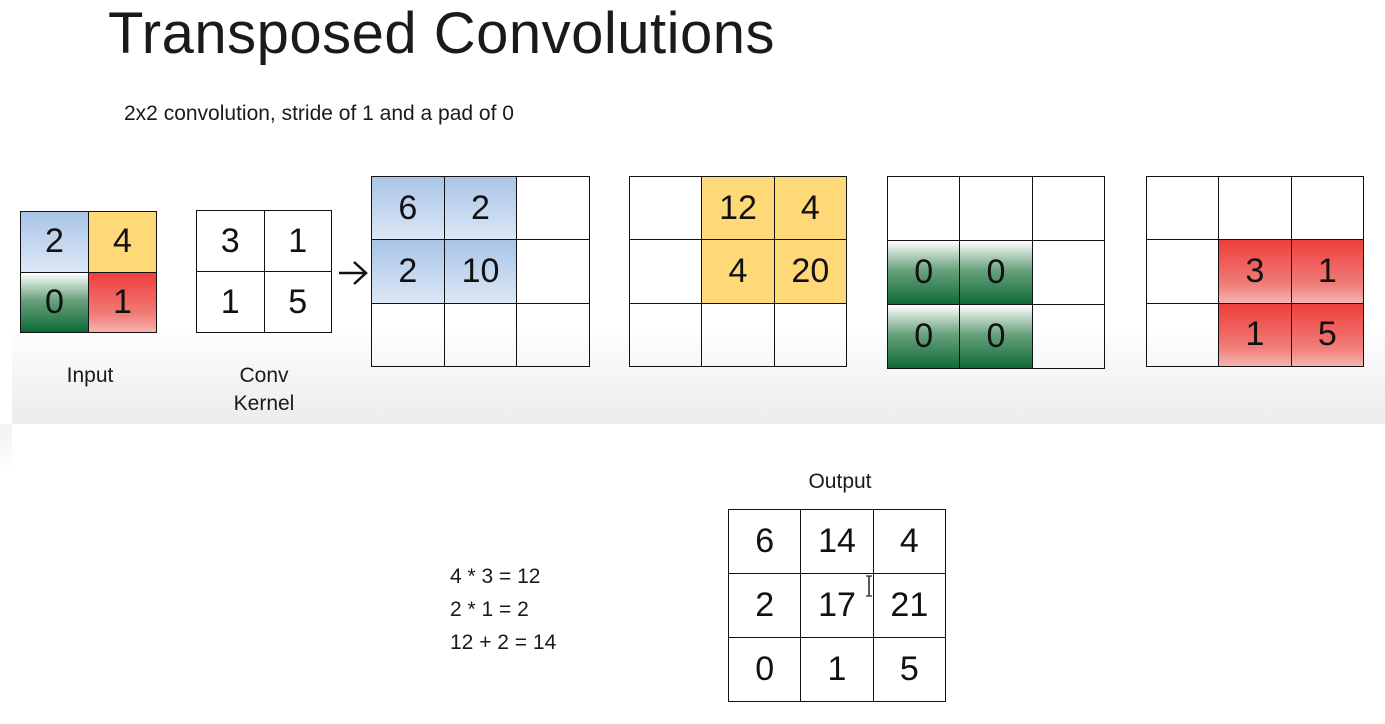 The width and height of the screenshot is (1385, 724). I want to click on partial-cell: 20, so click(810, 272).